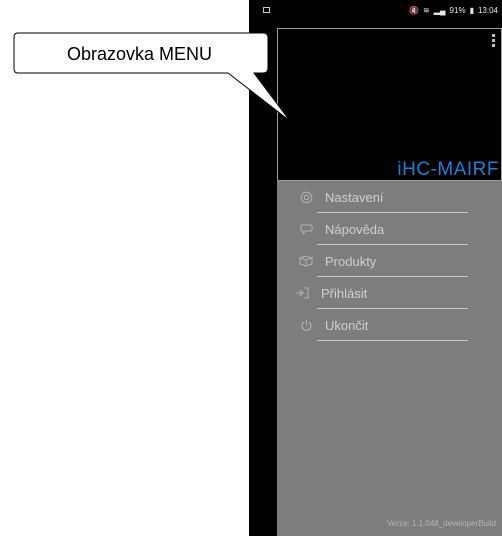 Image resolution: width=502 pixels, height=536 pixels. Describe the element at coordinates (457, 10) in the screenshot. I see `battery-level: 91%` at that location.